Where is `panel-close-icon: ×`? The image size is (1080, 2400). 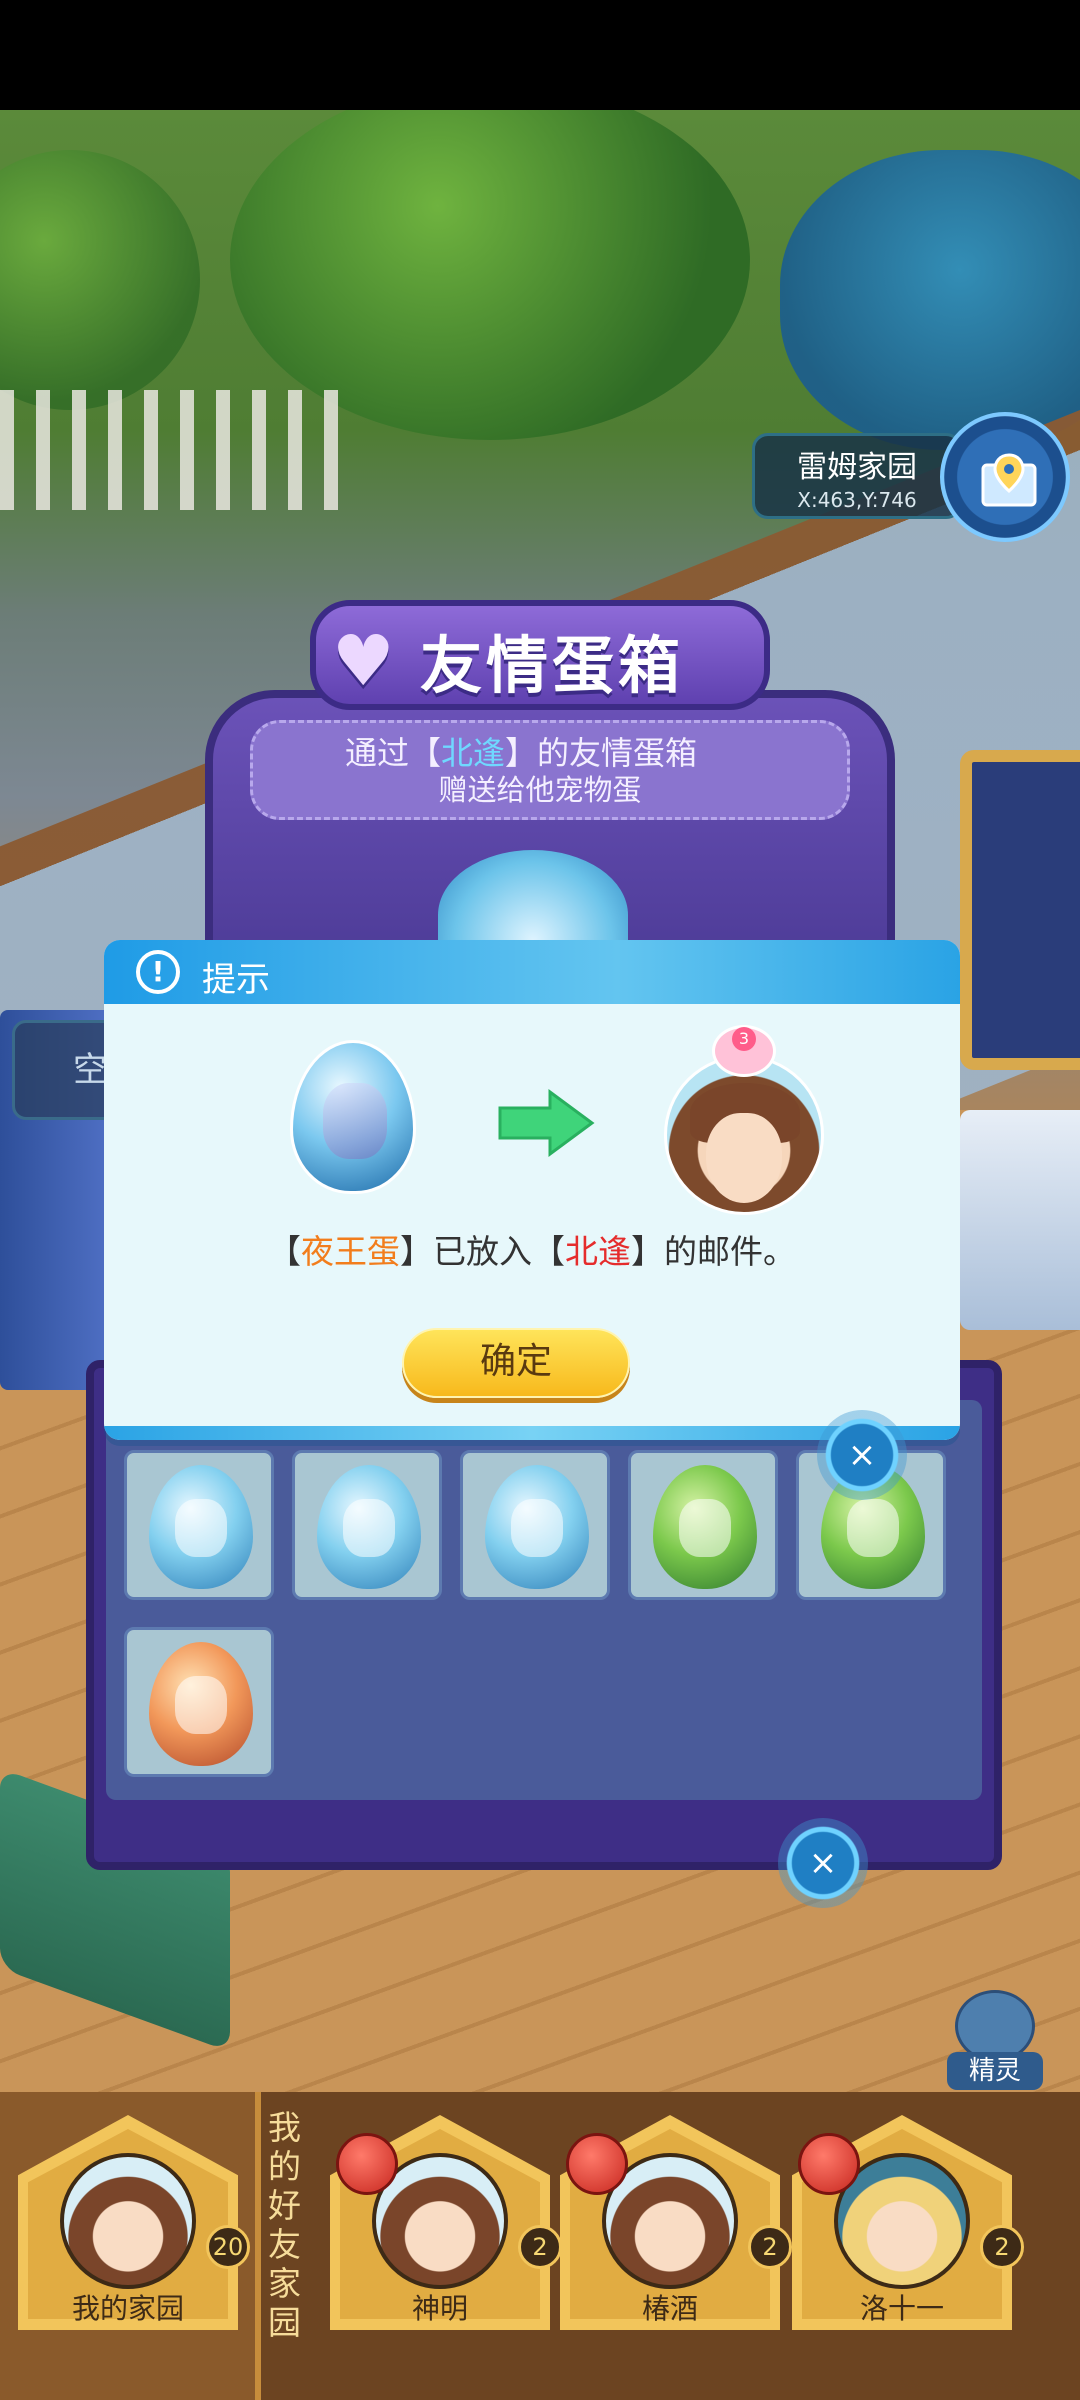 panel-close-icon: × is located at coordinates (823, 1863).